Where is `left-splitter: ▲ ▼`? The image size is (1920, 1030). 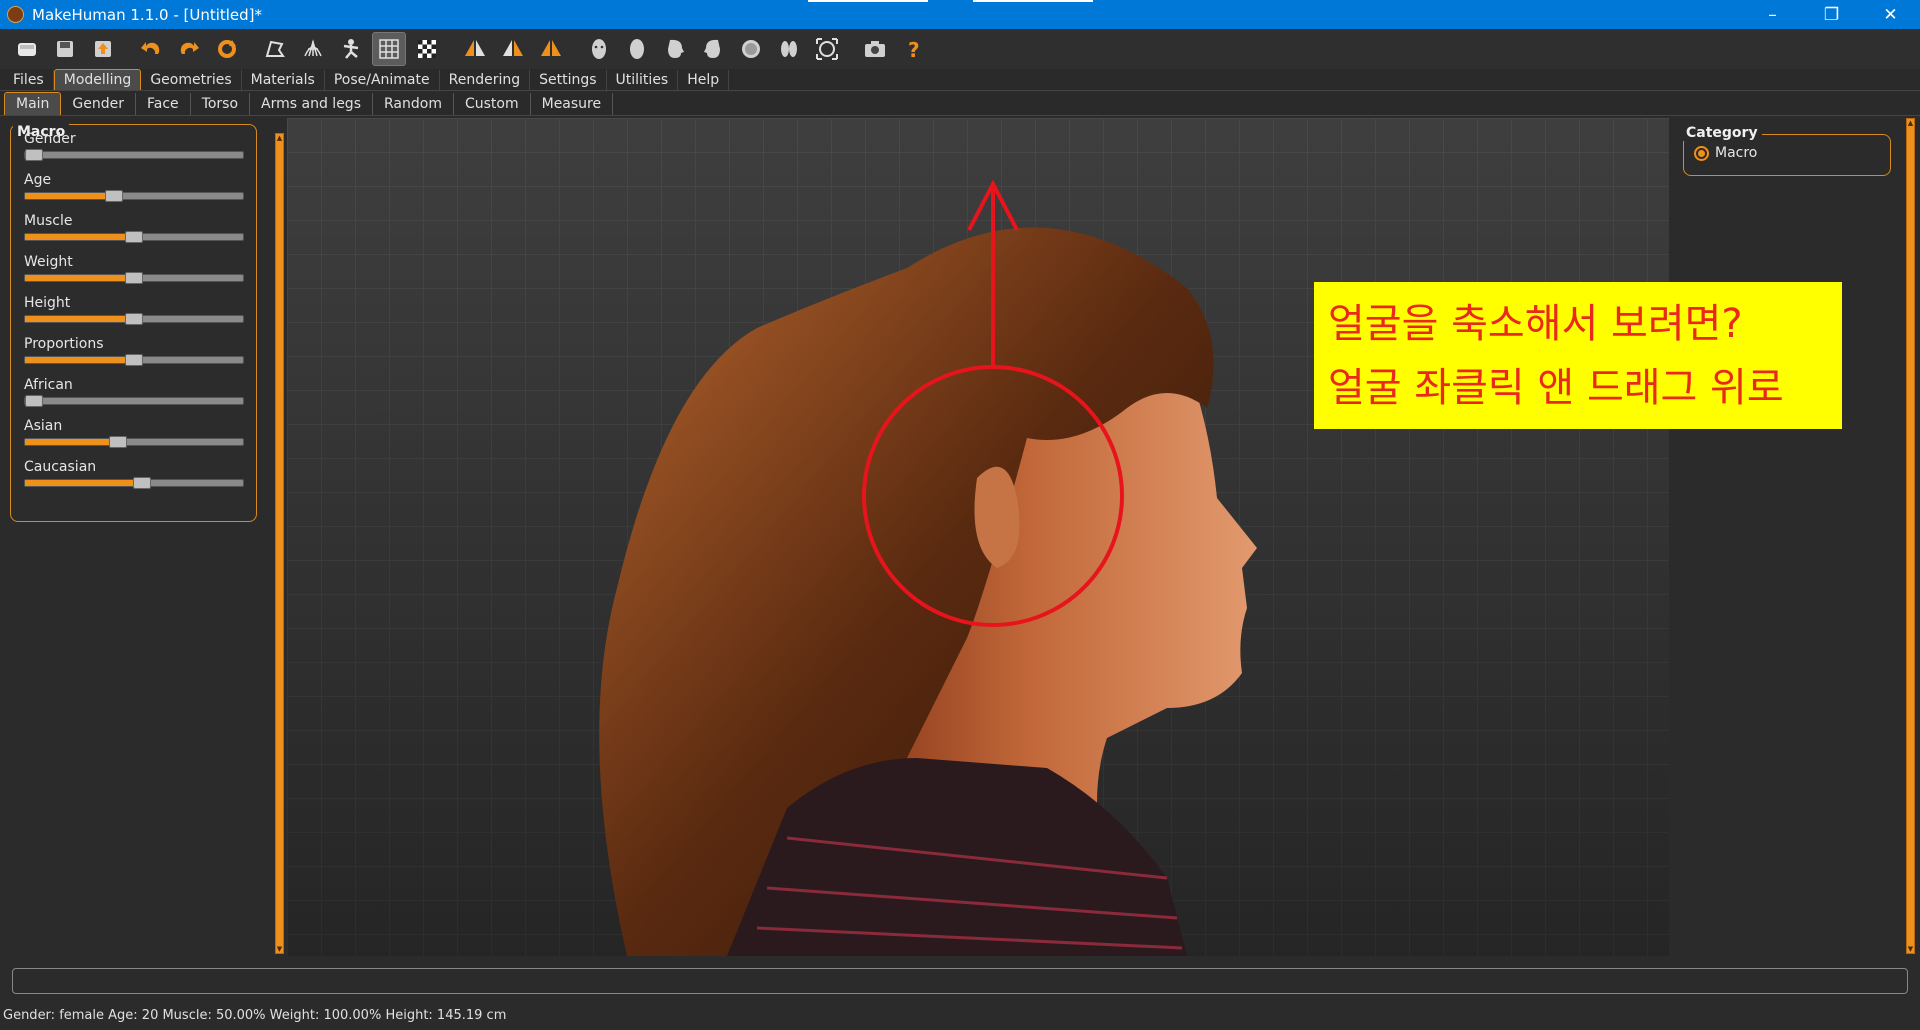 left-splitter: ▲ ▼ is located at coordinates (279, 543).